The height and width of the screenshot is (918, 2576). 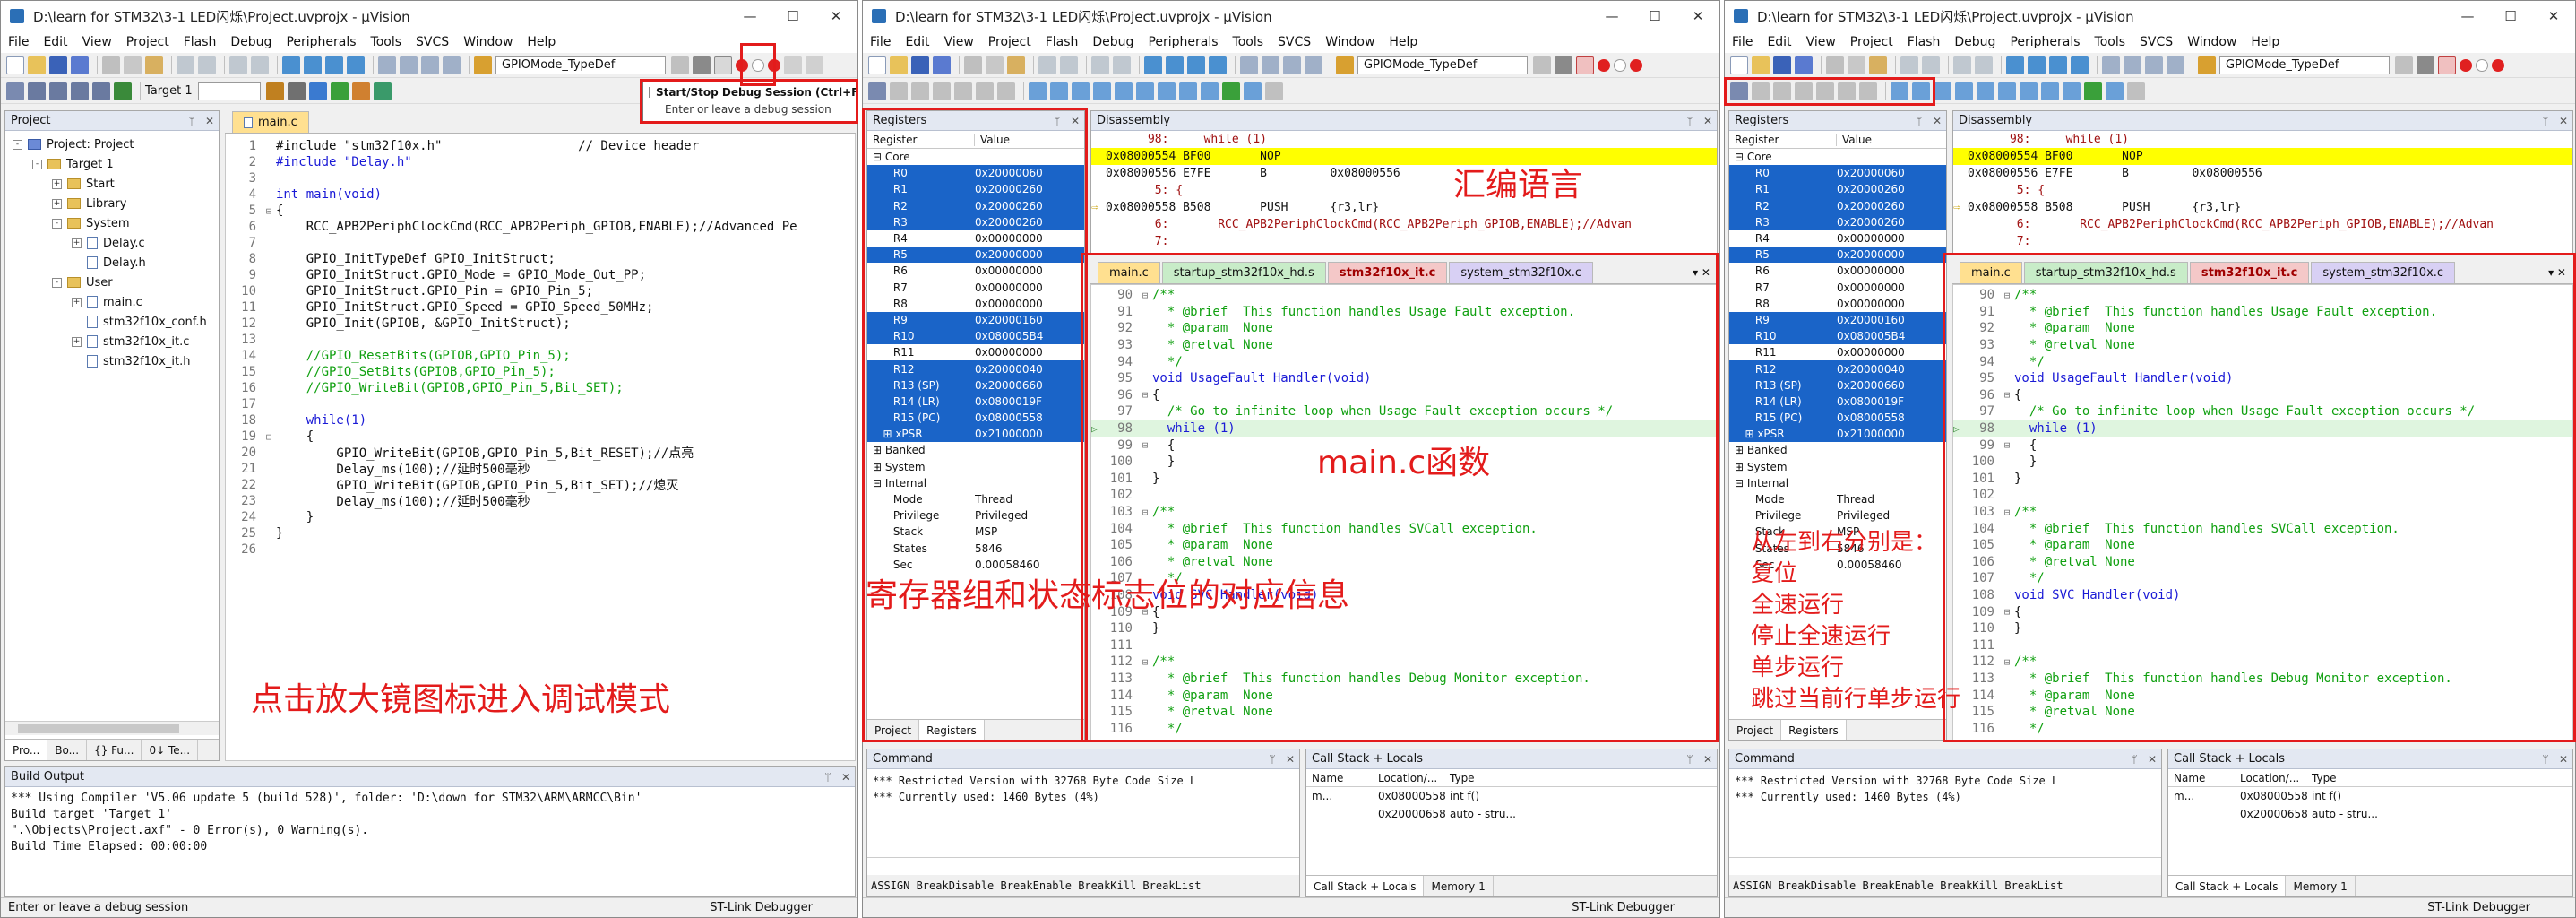 What do you see at coordinates (1248, 42) in the screenshot?
I see `menu-tools: Tools` at bounding box center [1248, 42].